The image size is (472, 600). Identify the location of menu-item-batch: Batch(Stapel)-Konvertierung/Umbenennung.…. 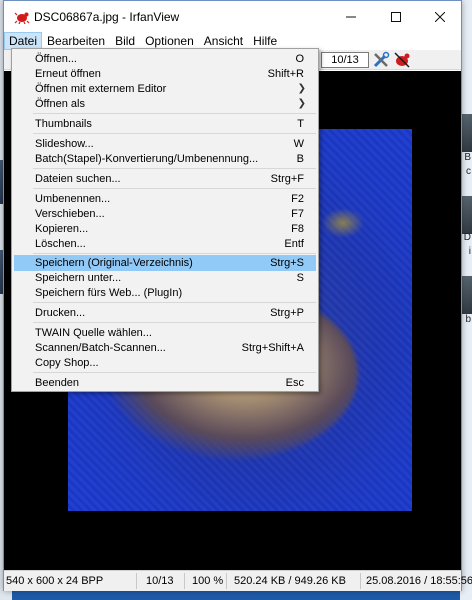
(165, 159).